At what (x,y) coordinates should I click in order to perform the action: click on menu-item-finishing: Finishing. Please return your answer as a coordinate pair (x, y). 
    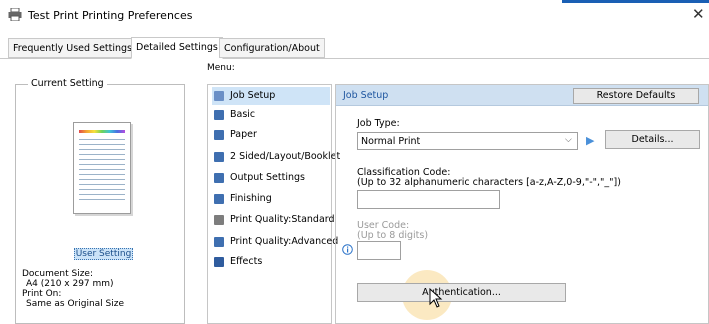
    Looking at the image, I should click on (271, 199).